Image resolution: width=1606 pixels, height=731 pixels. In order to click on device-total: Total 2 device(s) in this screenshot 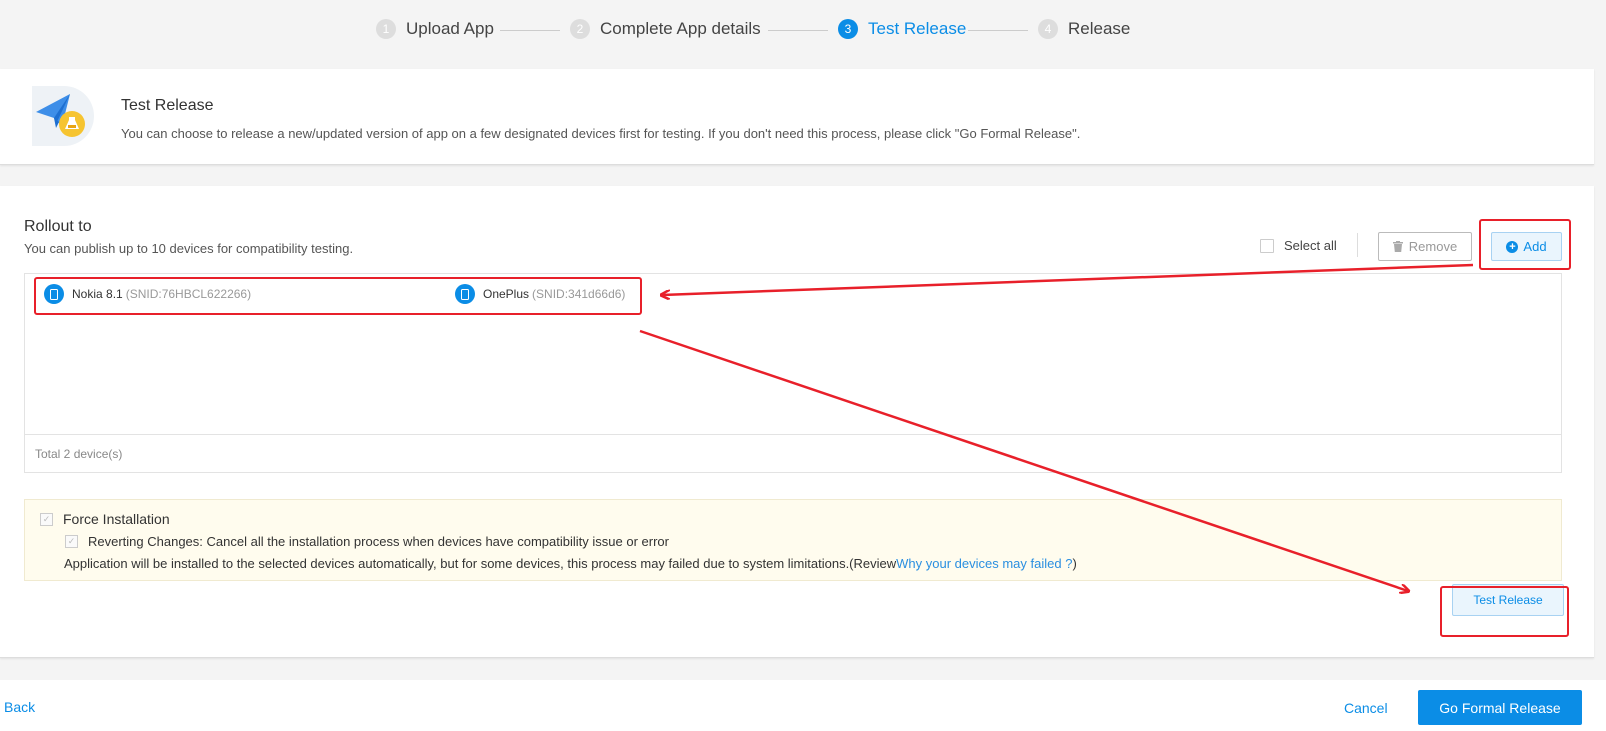, I will do `click(793, 453)`.